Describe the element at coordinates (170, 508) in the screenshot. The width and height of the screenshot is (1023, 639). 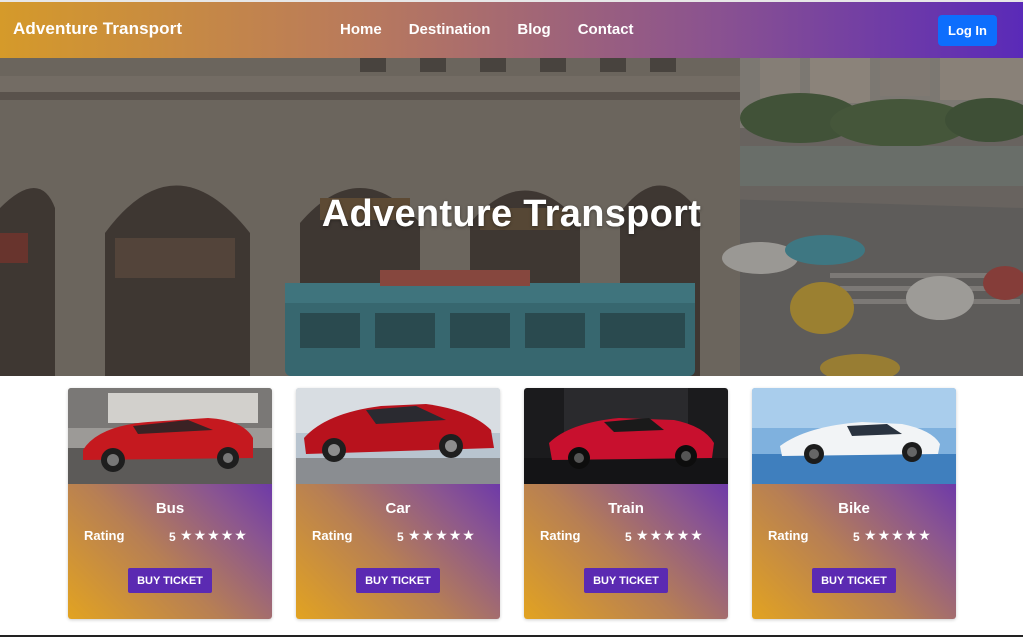
I see `card-title: Bus` at that location.